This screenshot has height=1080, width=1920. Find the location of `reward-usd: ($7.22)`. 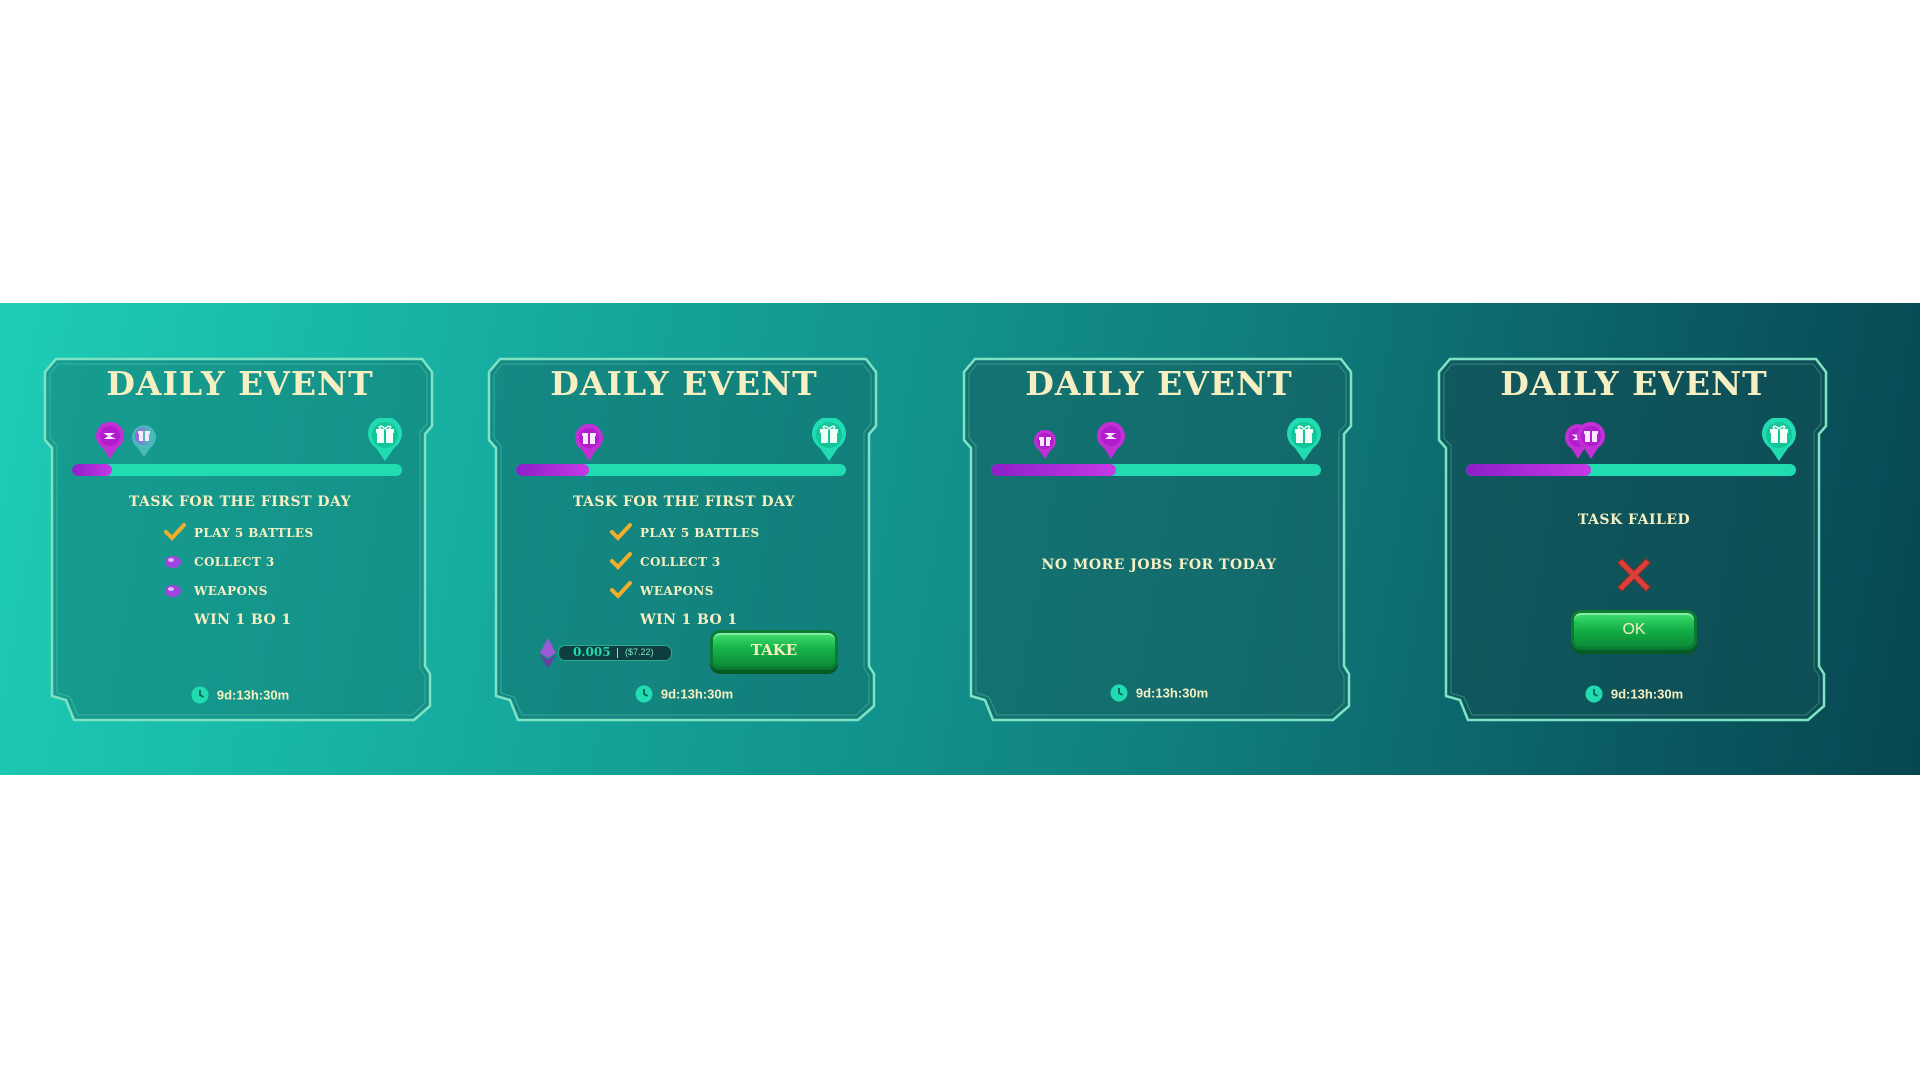

reward-usd: ($7.22) is located at coordinates (639, 652).